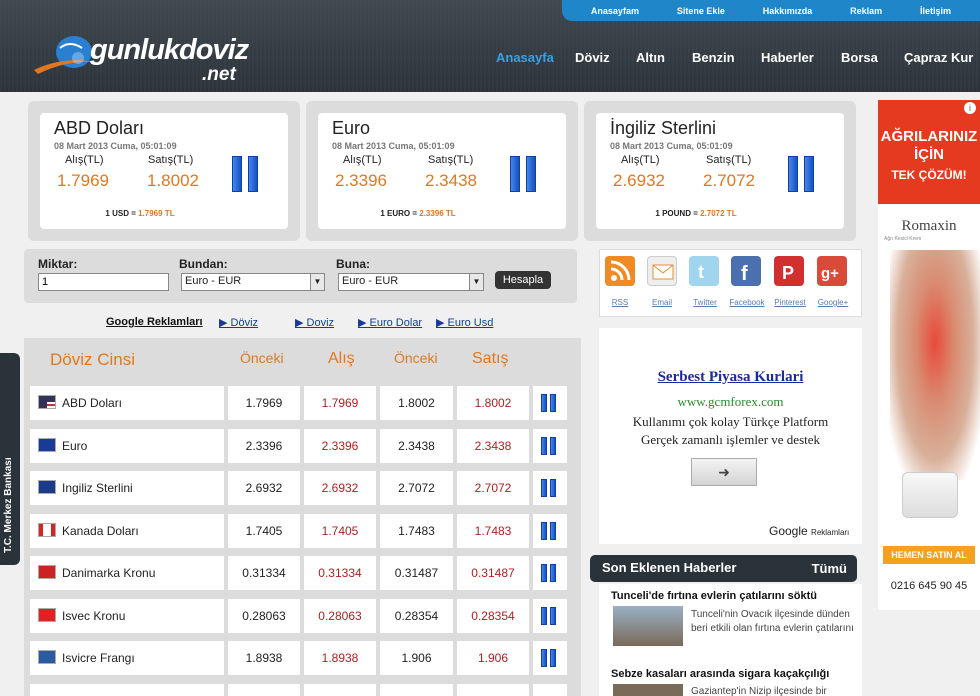 Image resolution: width=980 pixels, height=696 pixels. I want to click on top-nav-contact: İletişim, so click(935, 11).